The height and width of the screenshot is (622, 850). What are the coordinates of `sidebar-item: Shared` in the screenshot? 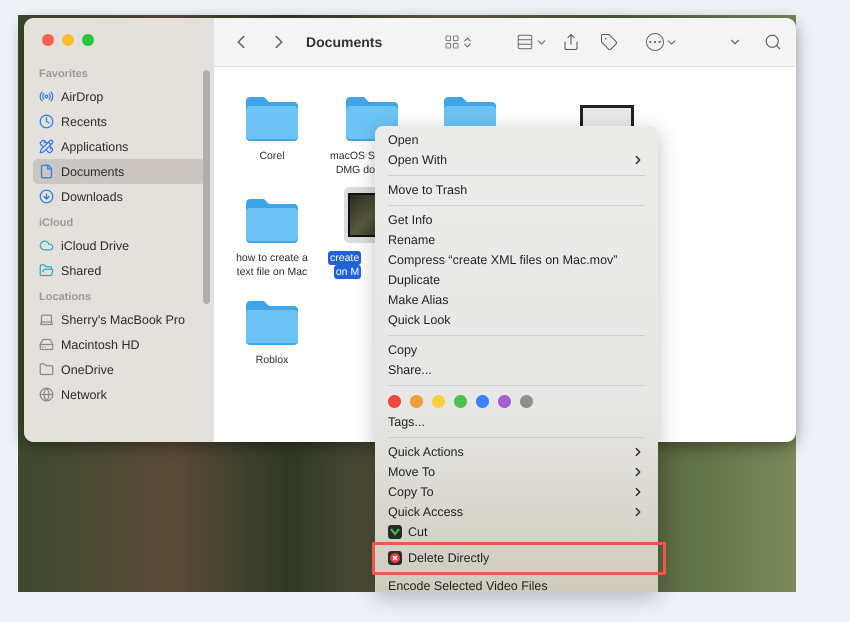 It's located at (119, 270).